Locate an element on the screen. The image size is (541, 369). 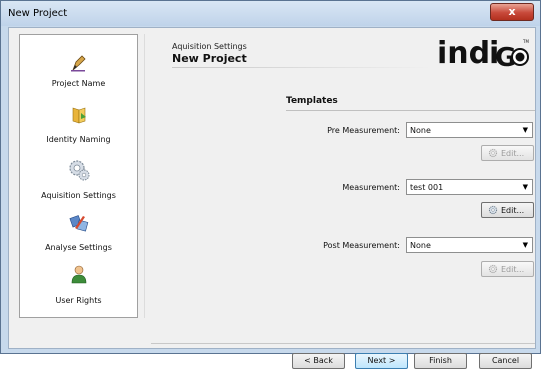
post-measurement-select: None ▼ is located at coordinates (469, 245).